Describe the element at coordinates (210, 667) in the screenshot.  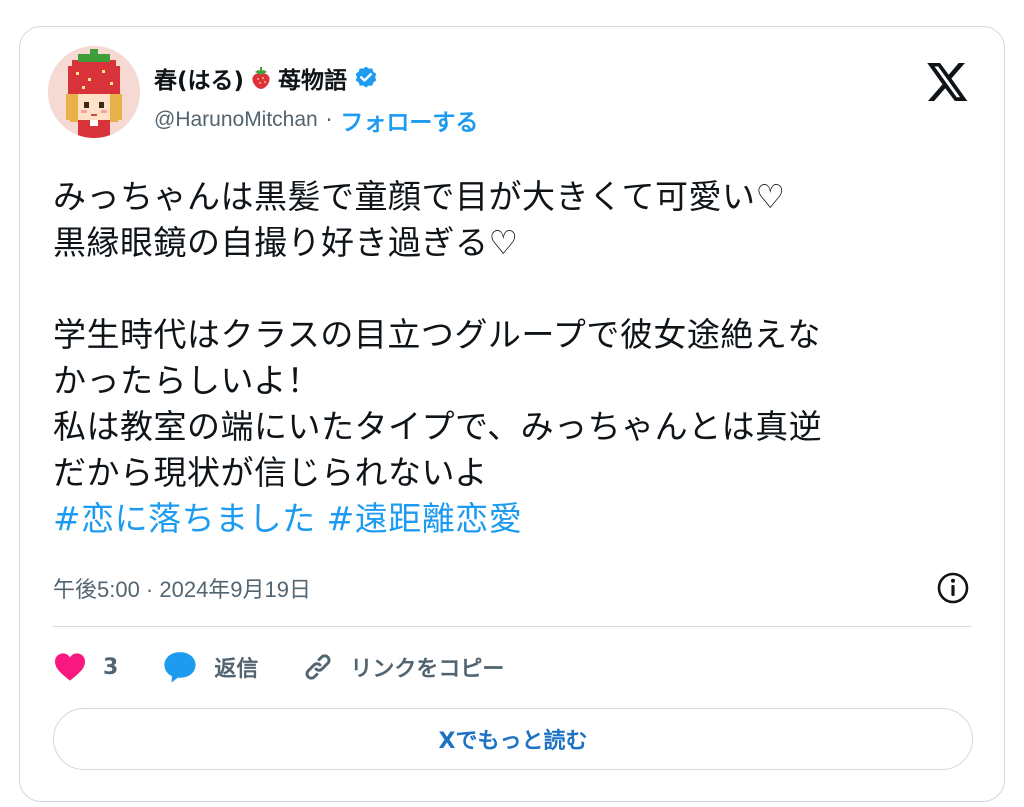
I see `reply-button: 返信` at that location.